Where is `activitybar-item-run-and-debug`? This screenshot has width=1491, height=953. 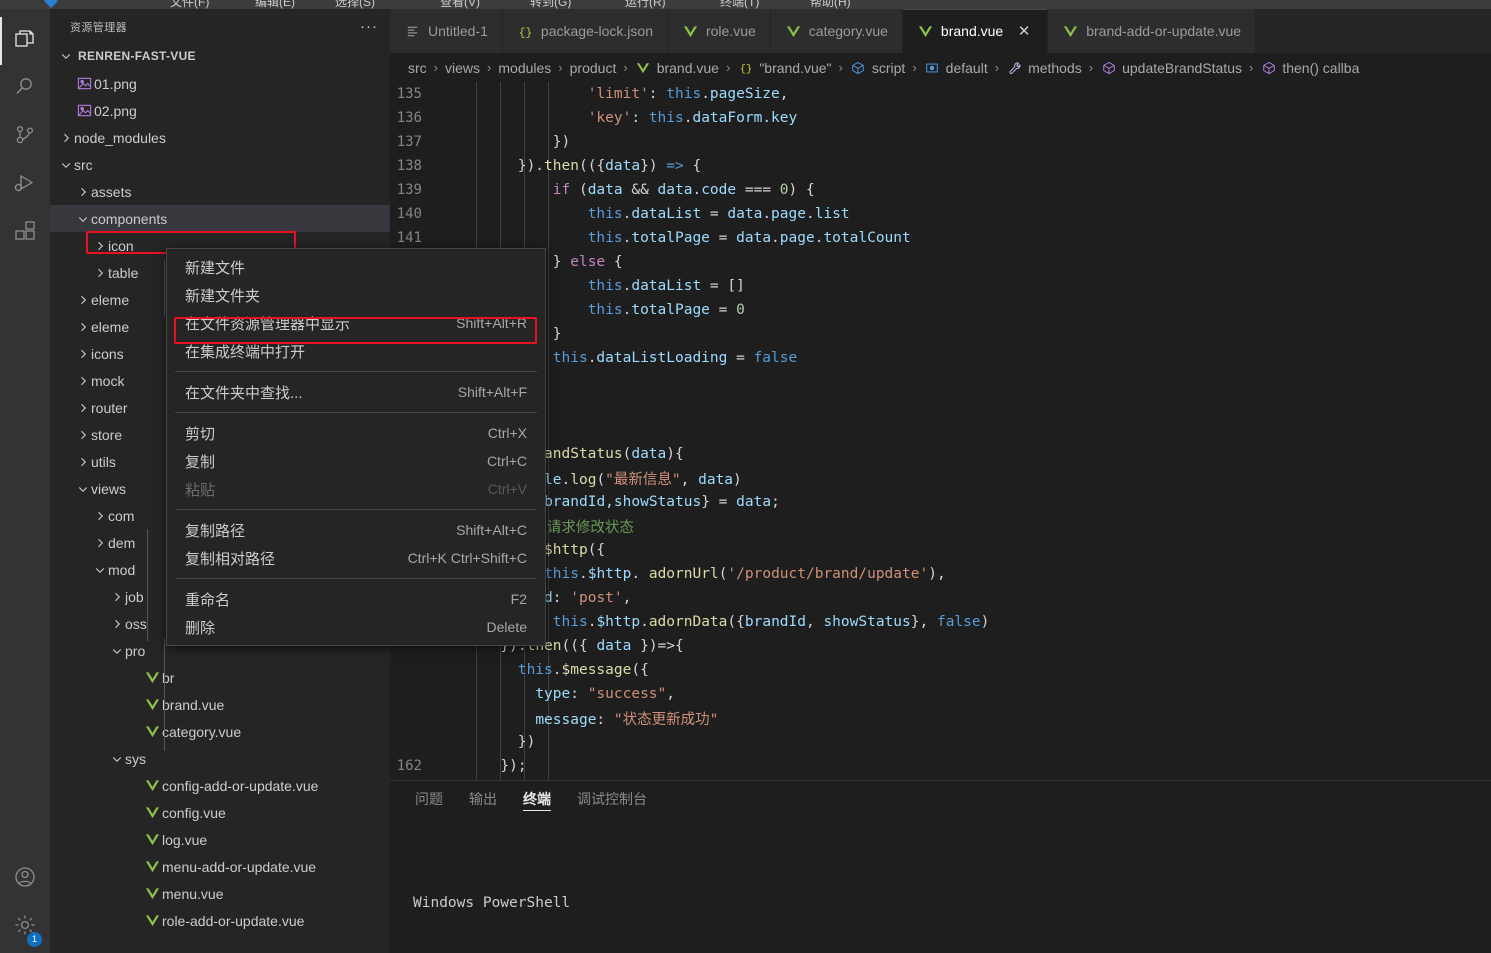 activitybar-item-run-and-debug is located at coordinates (25, 185).